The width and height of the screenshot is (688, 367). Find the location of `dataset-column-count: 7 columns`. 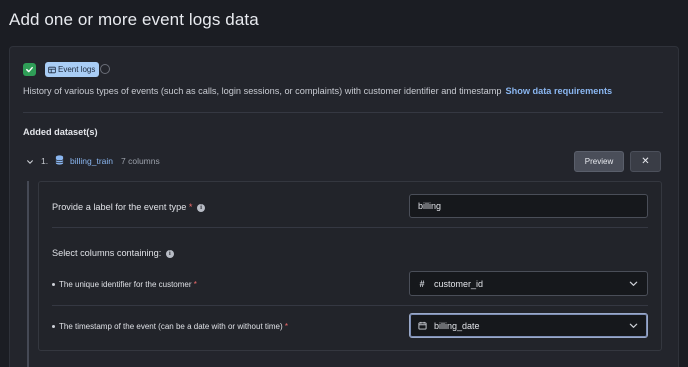

dataset-column-count: 7 columns is located at coordinates (140, 161).